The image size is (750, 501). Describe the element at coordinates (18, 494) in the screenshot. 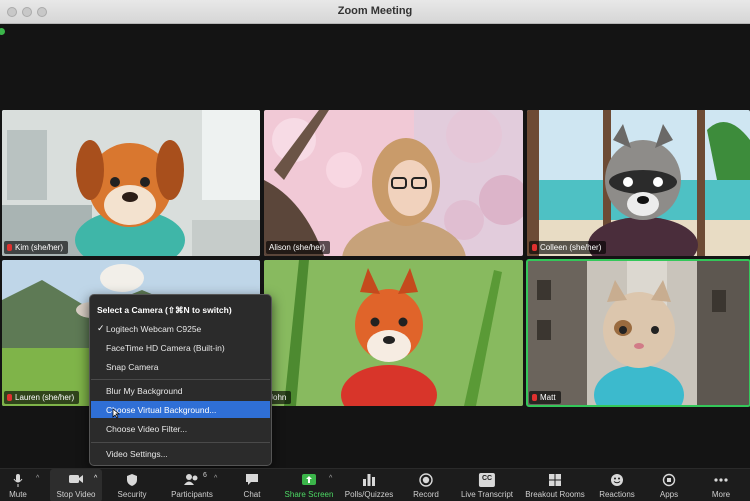

I see `mute-label: Mute` at that location.